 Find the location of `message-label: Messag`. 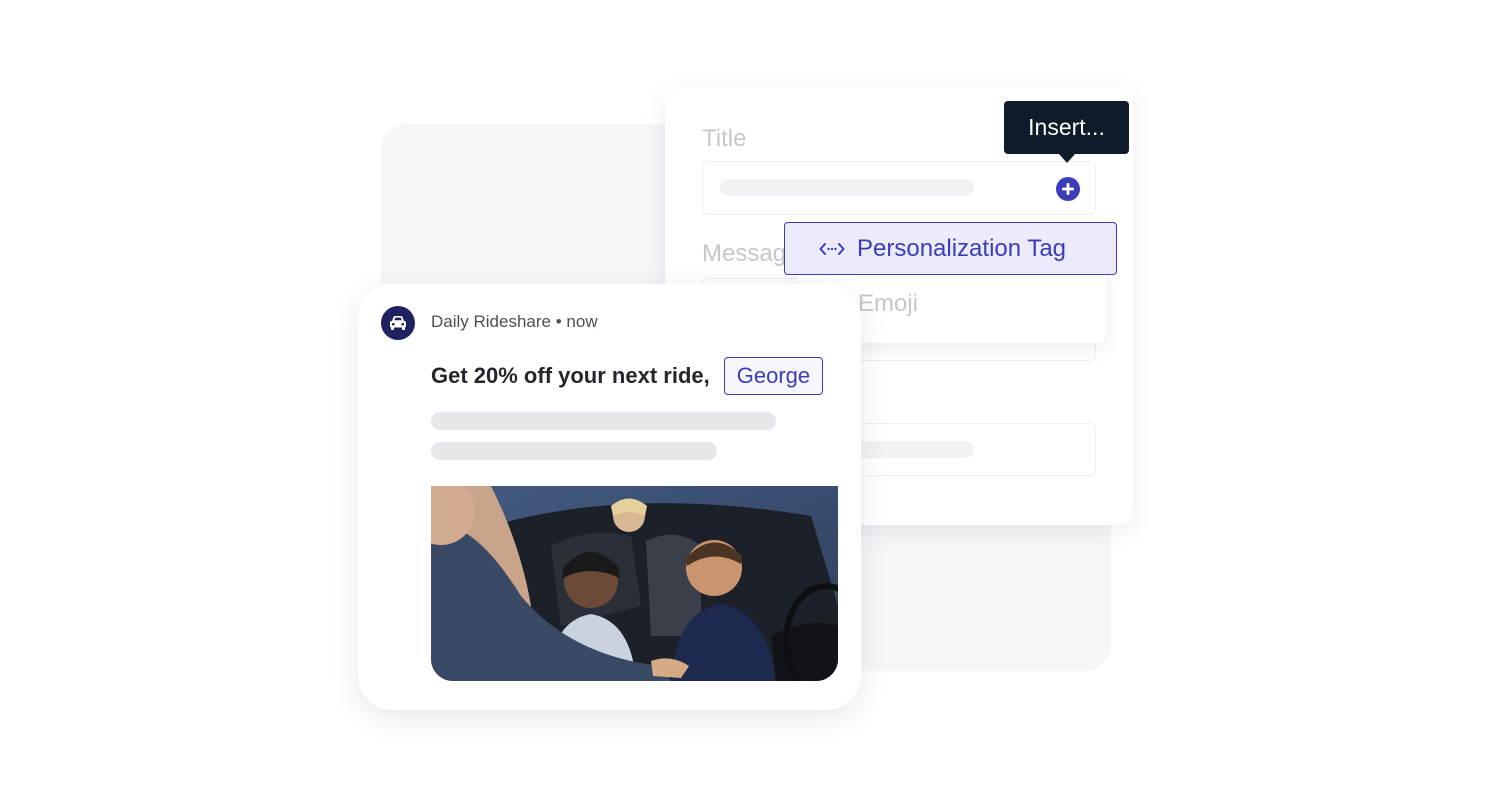

message-label: Messag is located at coordinates (744, 253).